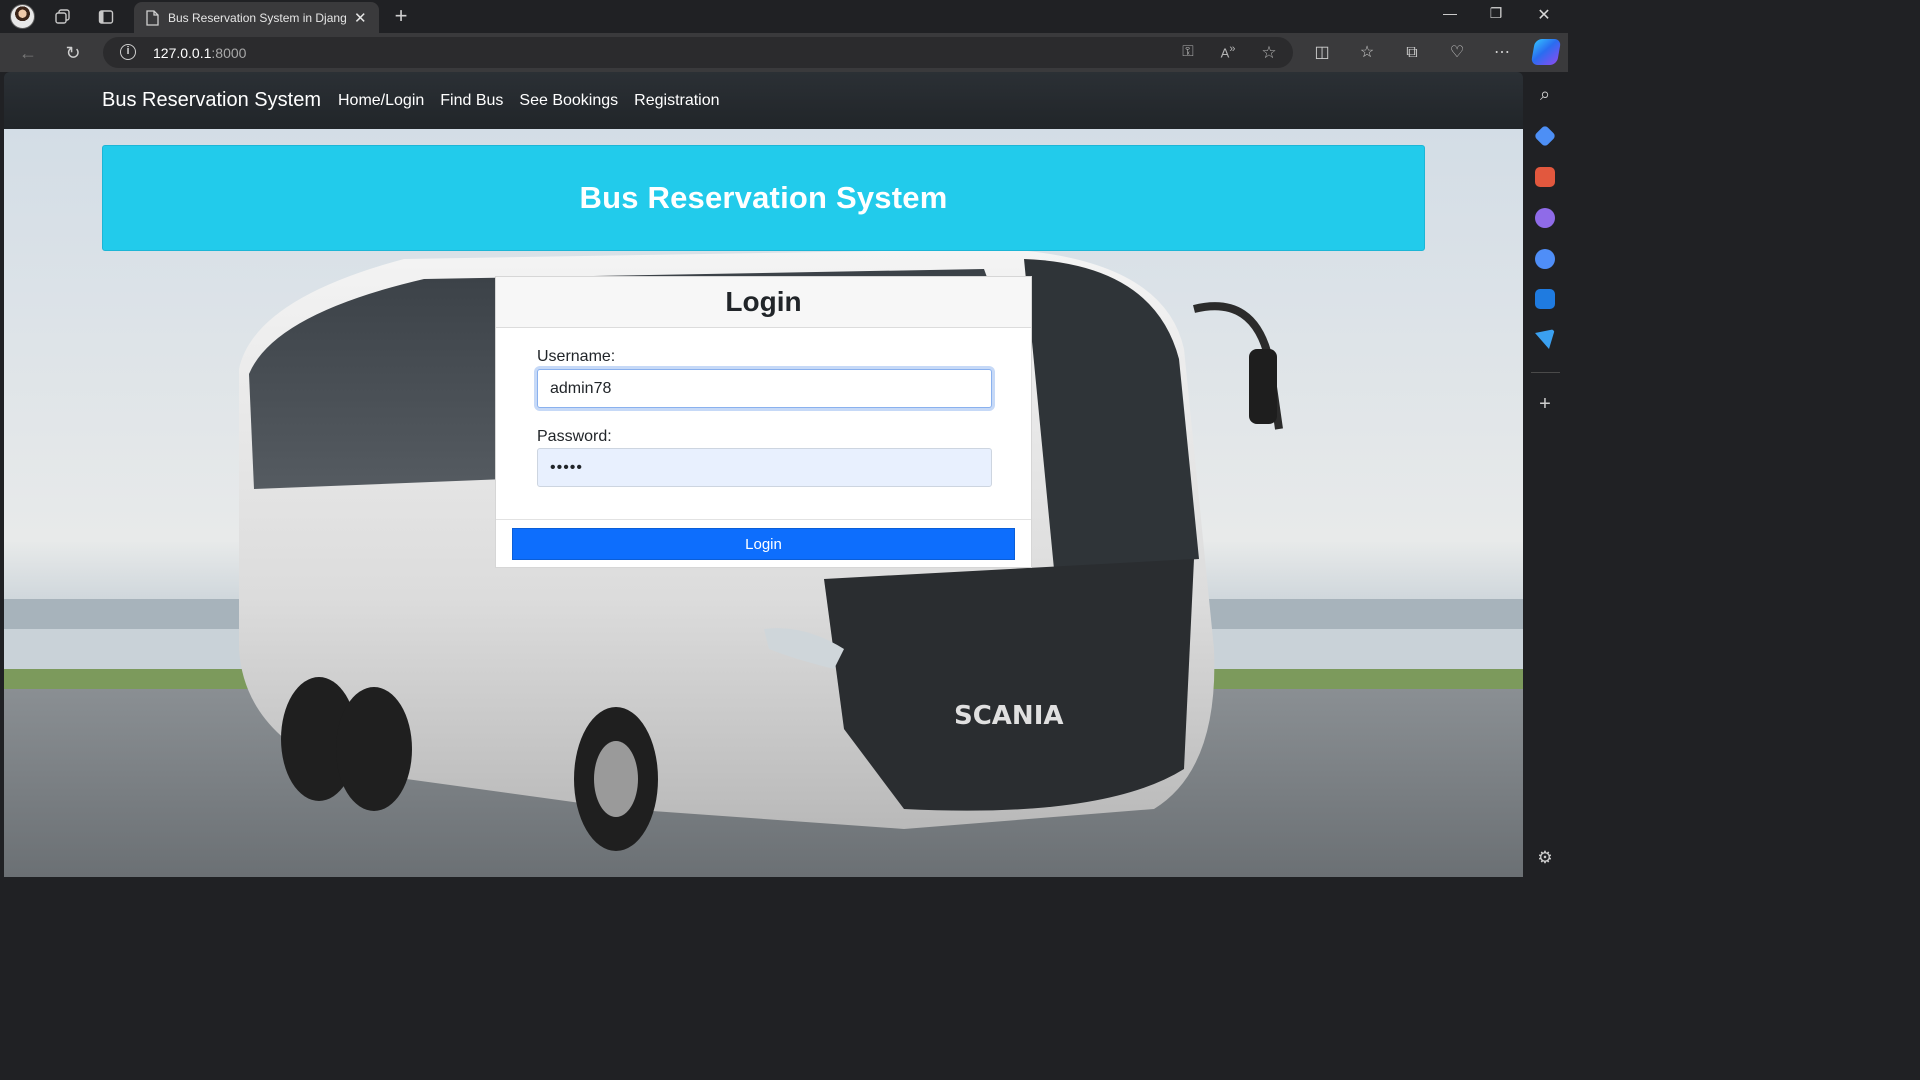 This screenshot has height=1080, width=1920. I want to click on login-form: Username: admin78 Password: •••••, so click(763, 424).